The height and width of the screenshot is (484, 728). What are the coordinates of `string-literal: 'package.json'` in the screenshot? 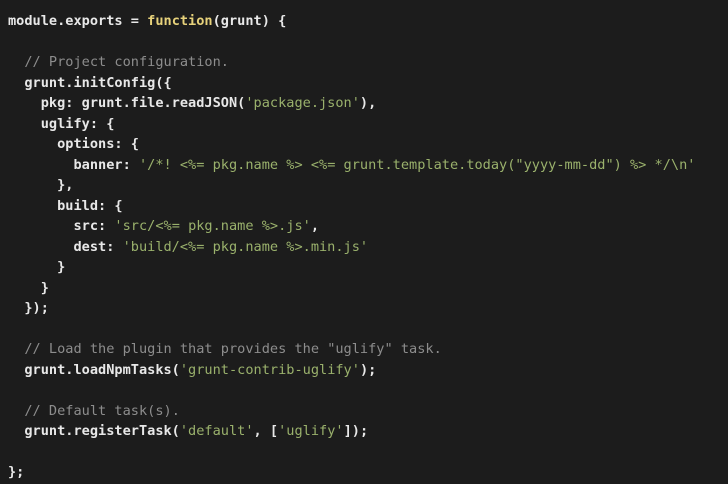 It's located at (302, 103).